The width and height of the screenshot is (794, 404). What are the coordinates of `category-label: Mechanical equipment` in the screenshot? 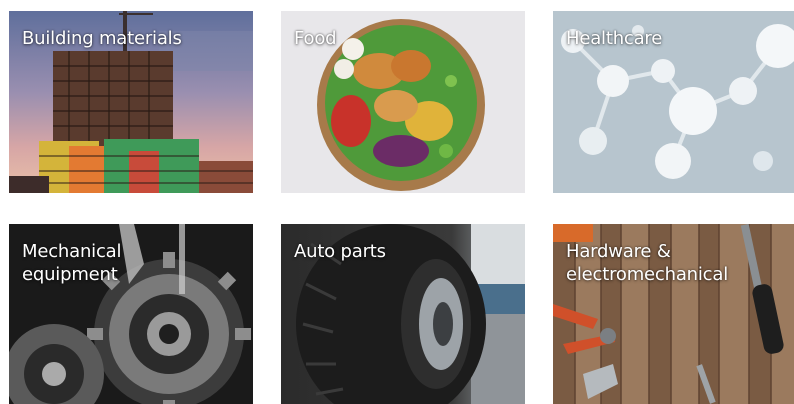 It's located at (133, 263).